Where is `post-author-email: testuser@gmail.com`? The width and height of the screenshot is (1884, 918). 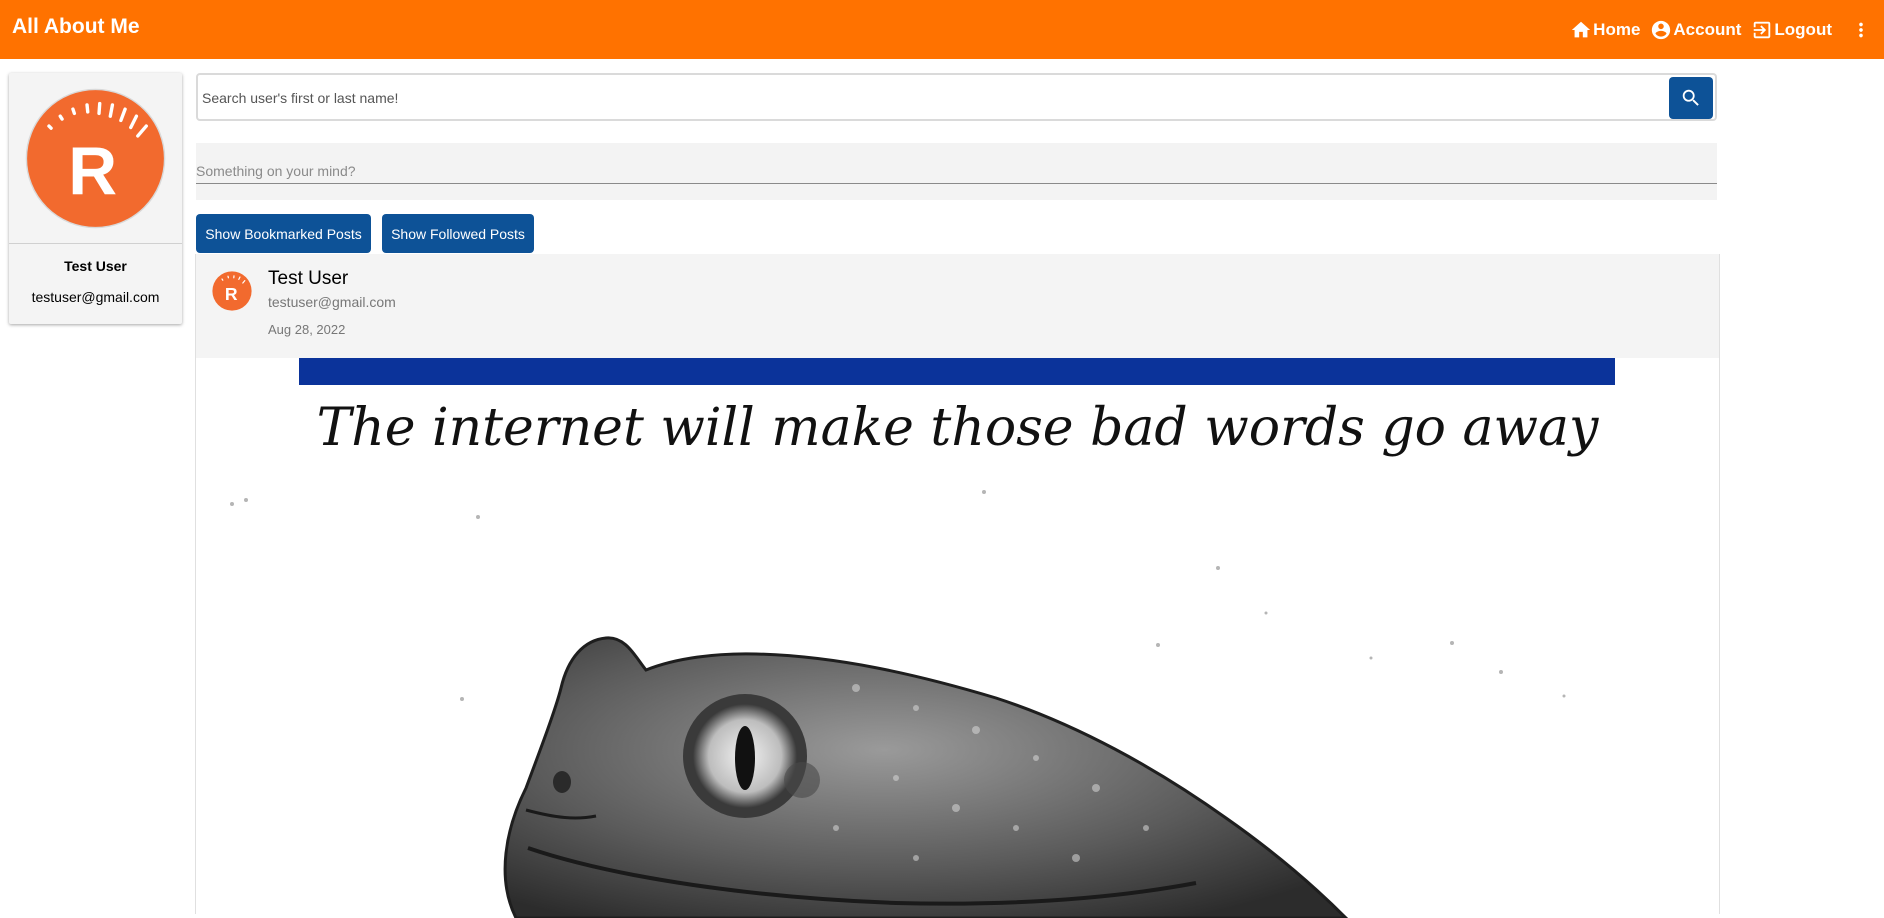
post-author-email: testuser@gmail.com is located at coordinates (332, 302).